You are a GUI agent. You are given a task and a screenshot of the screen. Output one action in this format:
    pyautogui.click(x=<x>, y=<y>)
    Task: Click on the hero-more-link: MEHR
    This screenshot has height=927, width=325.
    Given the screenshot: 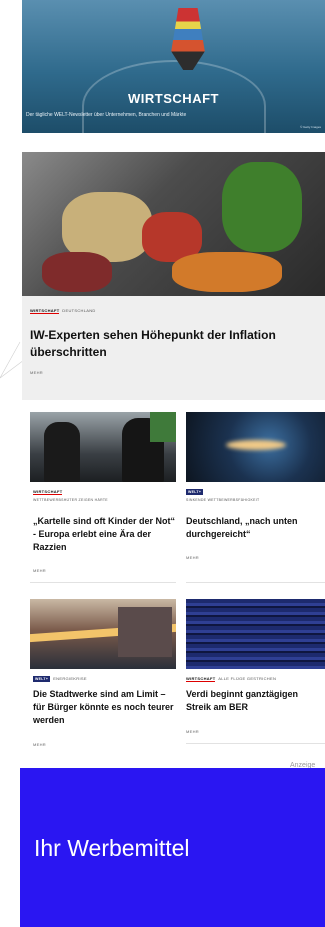 What is the action you would take?
    pyautogui.click(x=36, y=372)
    